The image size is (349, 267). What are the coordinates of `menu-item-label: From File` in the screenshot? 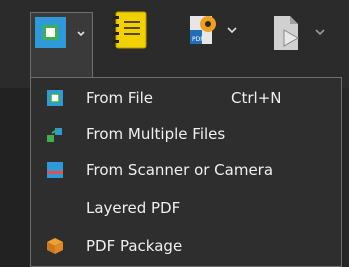 It's located at (120, 98).